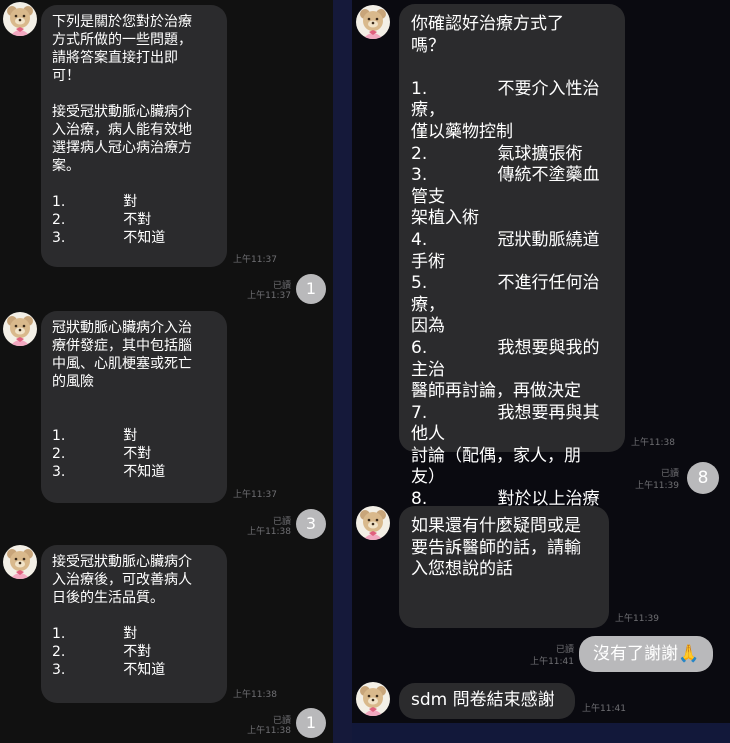 The width and height of the screenshot is (730, 743). Describe the element at coordinates (504, 567) in the screenshot. I see `bot-message-bubble: 如果還有什麼疑問或是 要告訴醫師的話，請輸 入您想說的話` at that location.